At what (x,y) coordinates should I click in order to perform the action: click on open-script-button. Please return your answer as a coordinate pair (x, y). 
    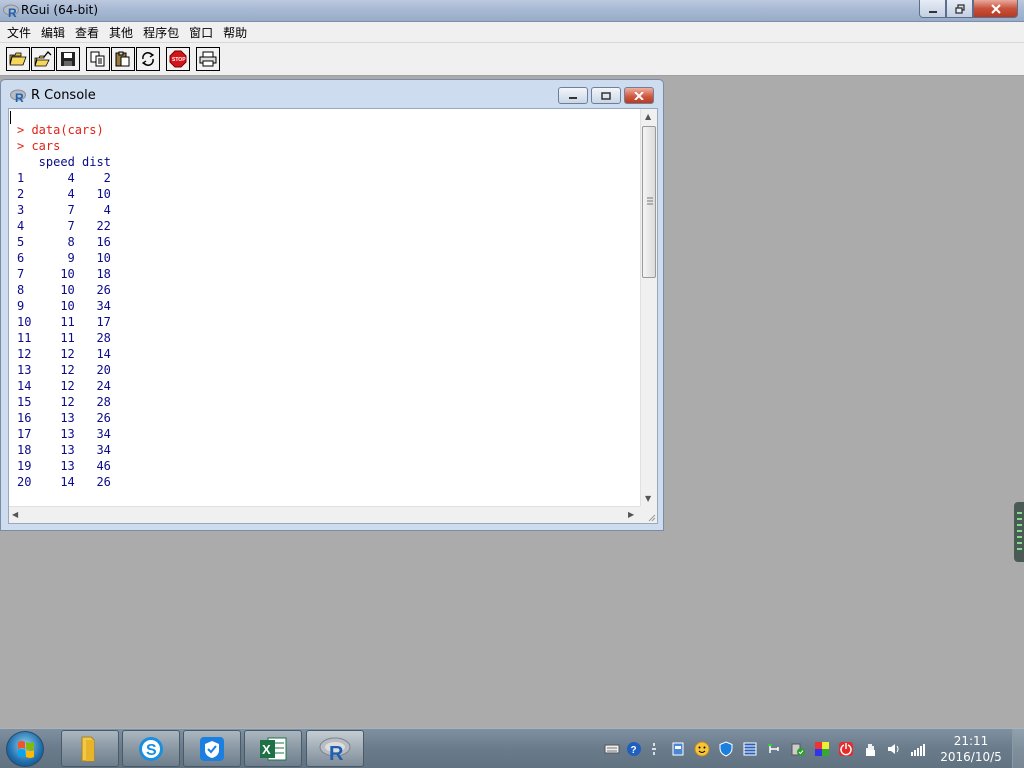
    Looking at the image, I should click on (18, 59).